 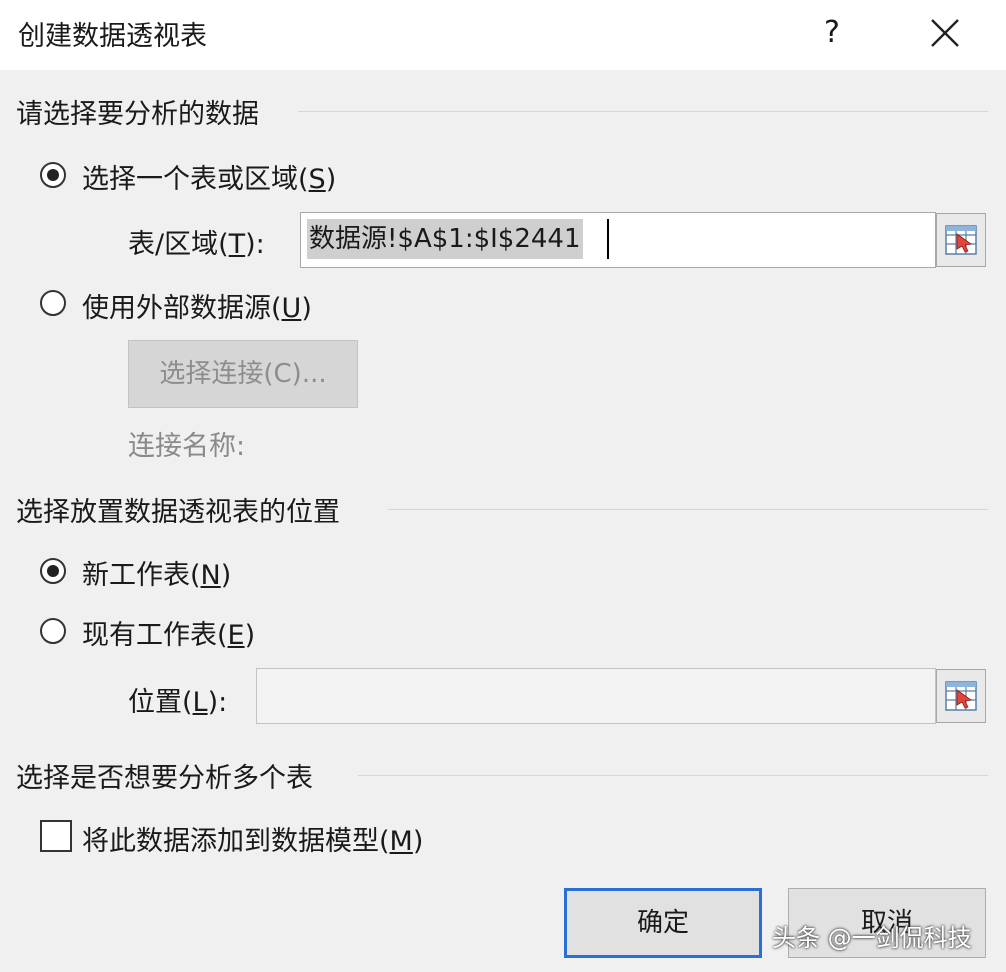 I want to click on location-picker-button, so click(x=961, y=696).